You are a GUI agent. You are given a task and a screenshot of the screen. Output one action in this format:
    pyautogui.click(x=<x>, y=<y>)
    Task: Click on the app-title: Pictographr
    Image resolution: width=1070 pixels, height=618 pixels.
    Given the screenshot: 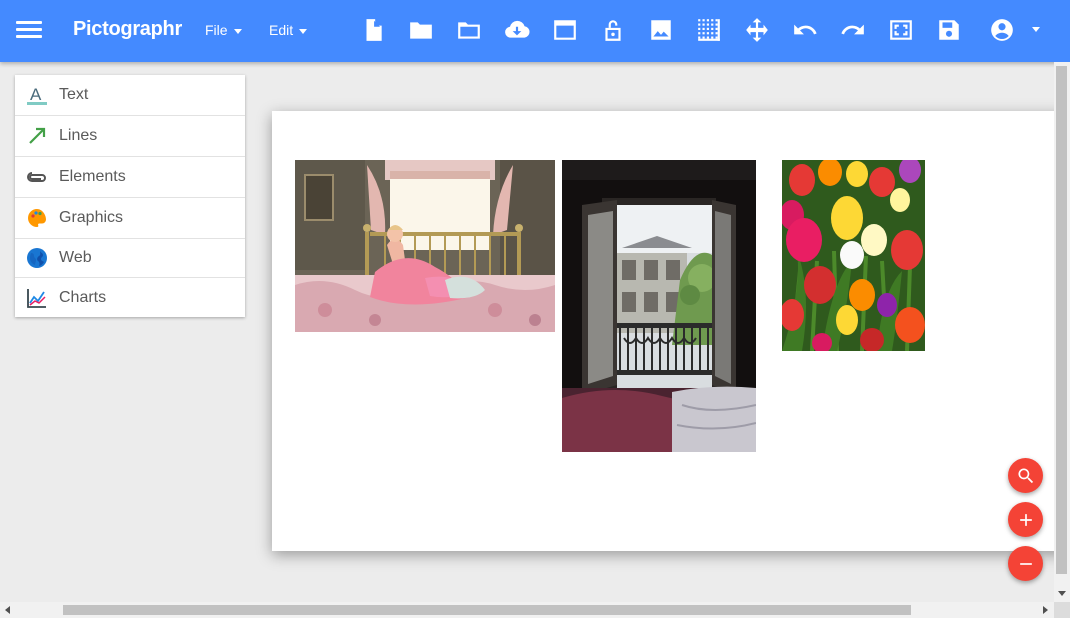 What is the action you would take?
    pyautogui.click(x=127, y=29)
    